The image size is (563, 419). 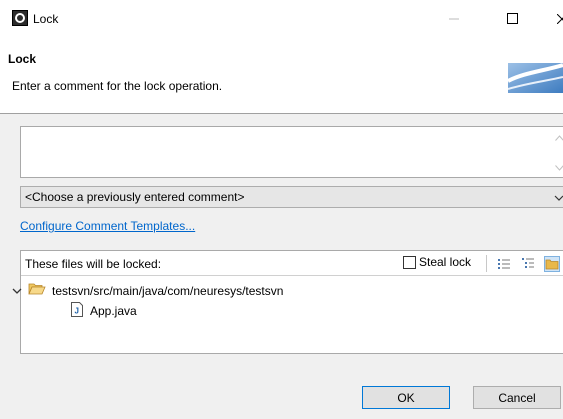 What do you see at coordinates (445, 262) in the screenshot?
I see `steal-lock-label: Steal lock` at bounding box center [445, 262].